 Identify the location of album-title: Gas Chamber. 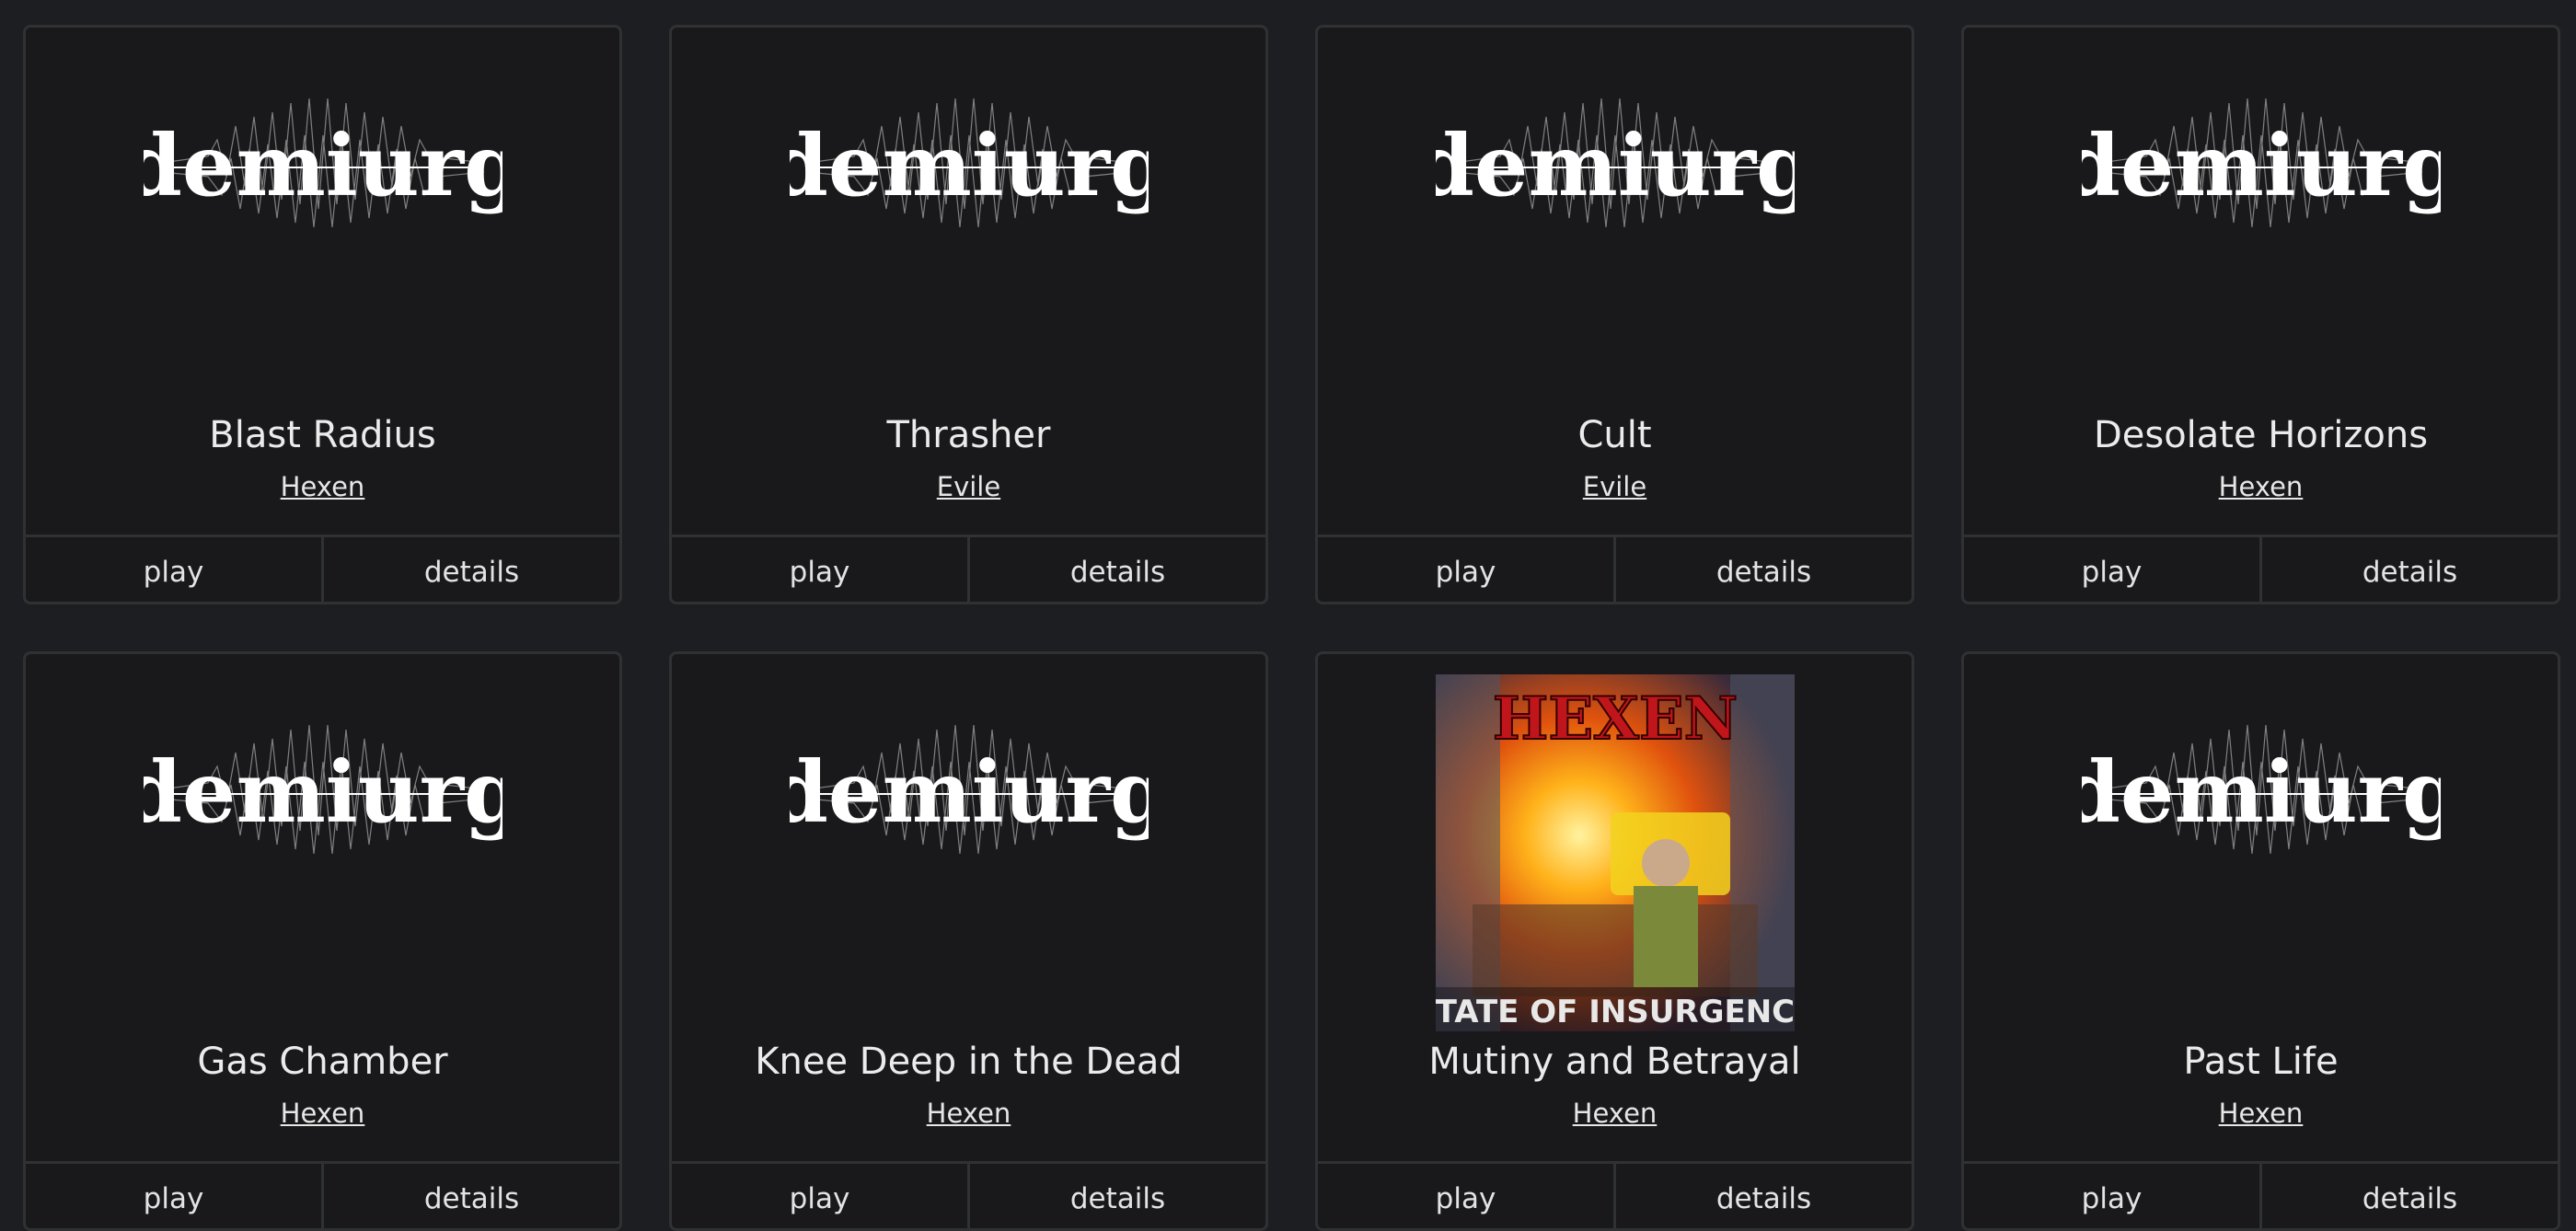
(322, 1062).